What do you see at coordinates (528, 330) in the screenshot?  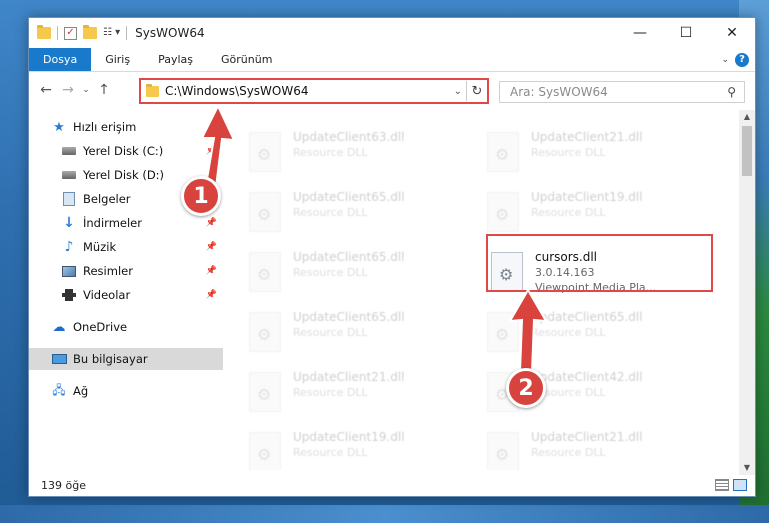 I see `arrow-2-icon` at bounding box center [528, 330].